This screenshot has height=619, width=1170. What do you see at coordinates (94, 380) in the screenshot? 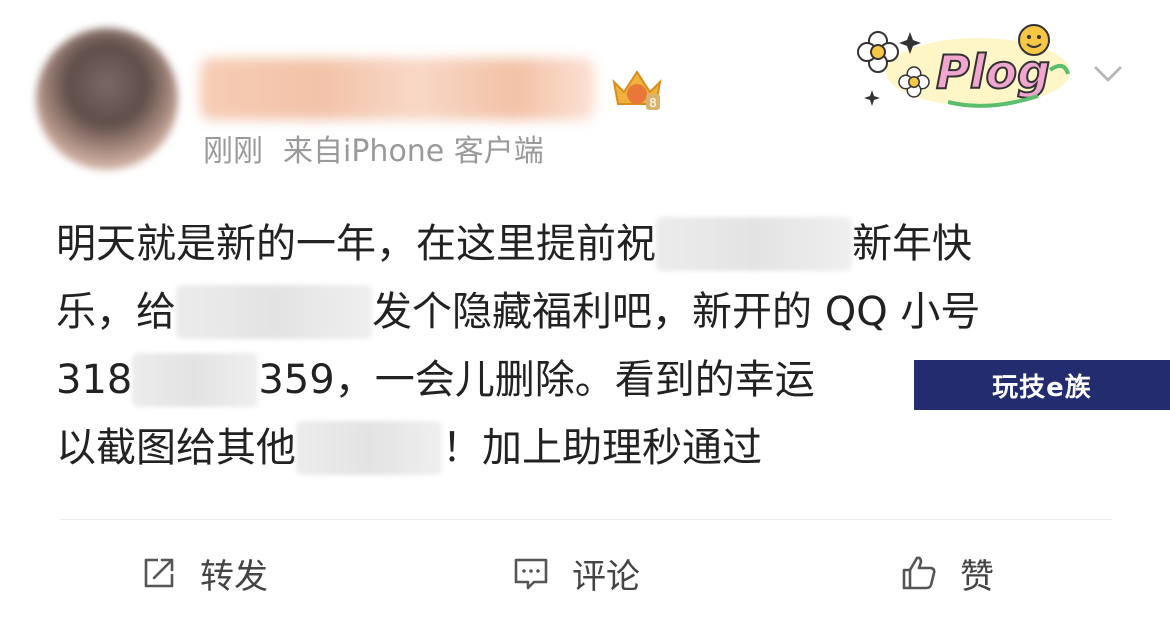
I see `post-text: 318` at bounding box center [94, 380].